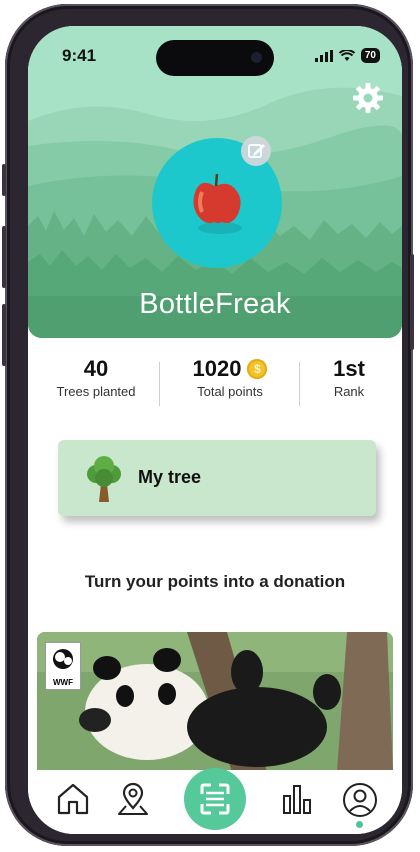 The image size is (420, 852). I want to click on wifi-icon, so click(346, 55).